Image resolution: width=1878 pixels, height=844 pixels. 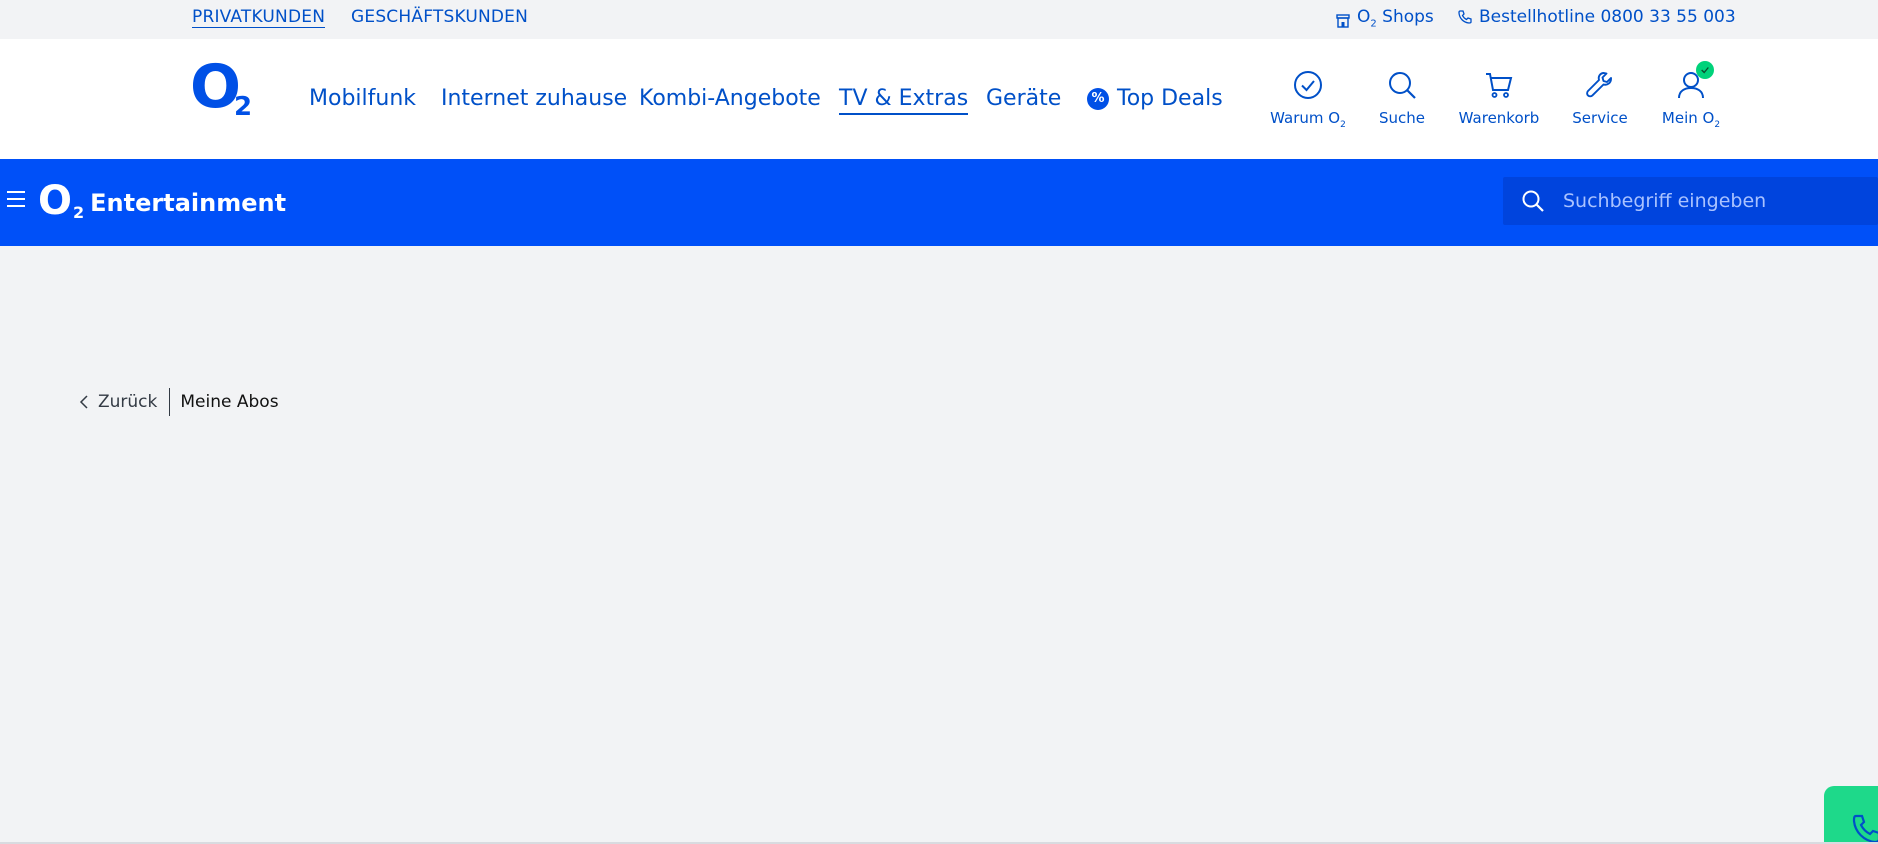 I want to click on search-input, so click(x=1718, y=201).